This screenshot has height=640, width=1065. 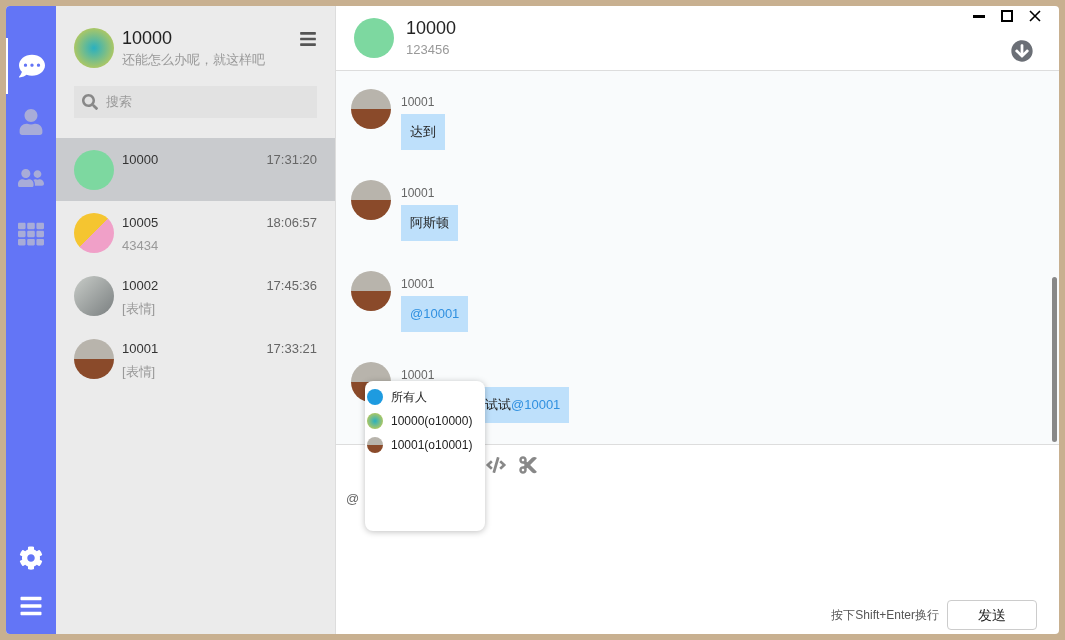 I want to click on search-input: 搜索, so click(x=207, y=101).